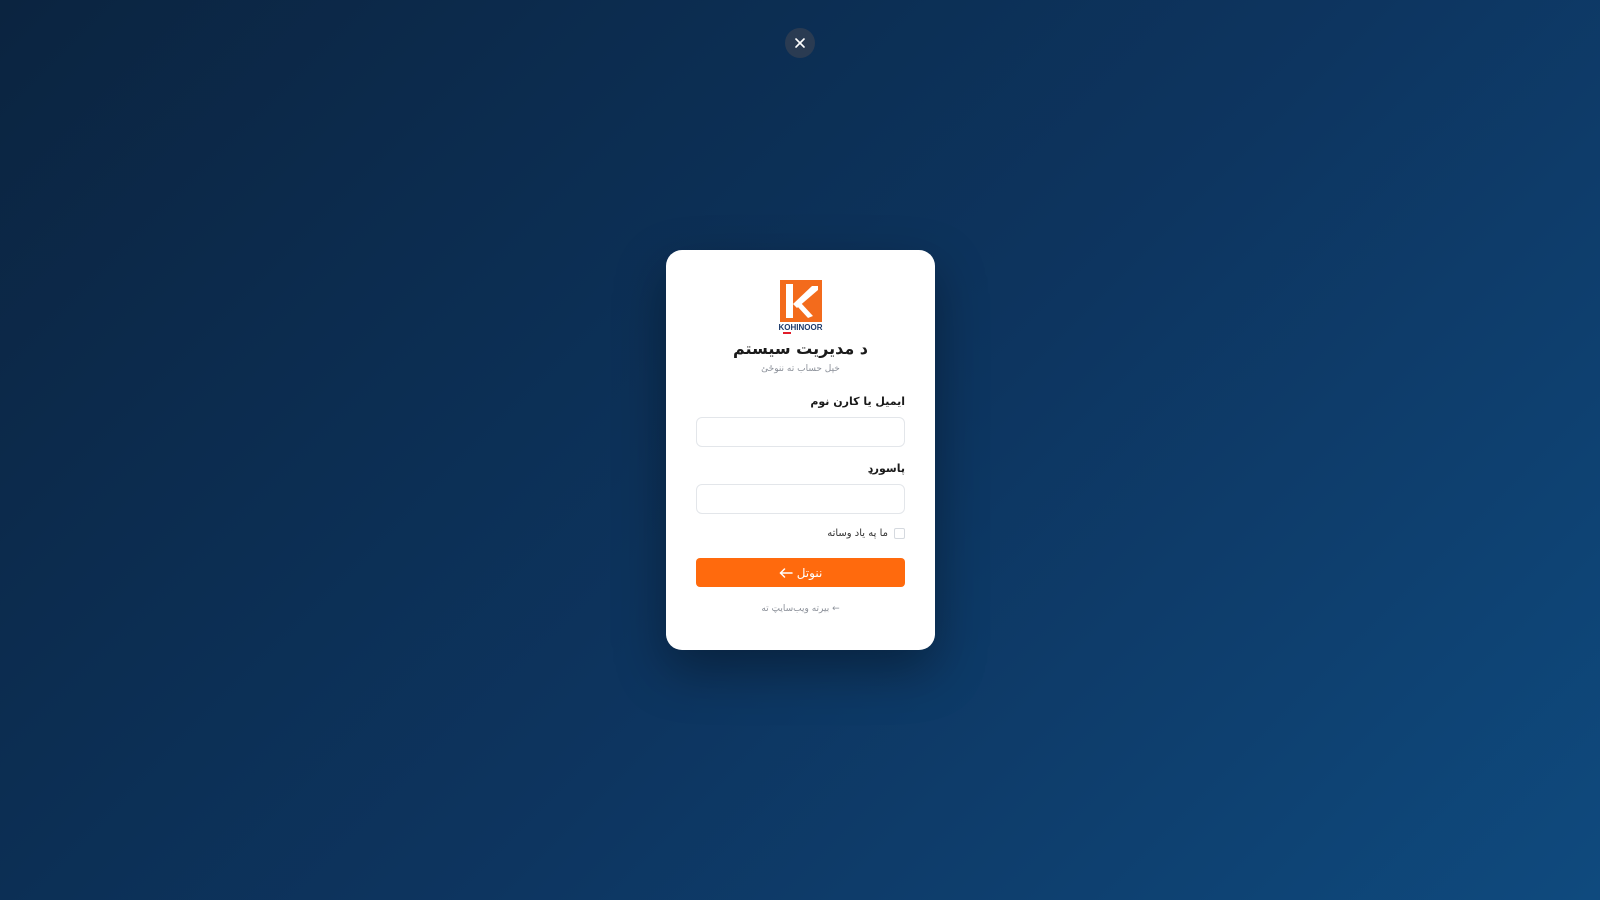 Image resolution: width=1600 pixels, height=900 pixels. Describe the element at coordinates (809, 572) in the screenshot. I see `login-button-label: ننوتل` at that location.